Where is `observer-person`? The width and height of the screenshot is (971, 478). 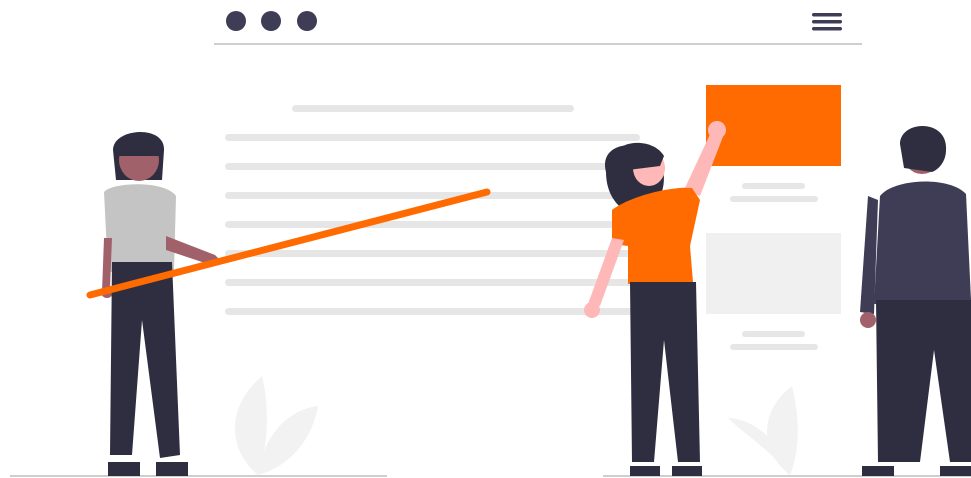 observer-person is located at coordinates (915, 300).